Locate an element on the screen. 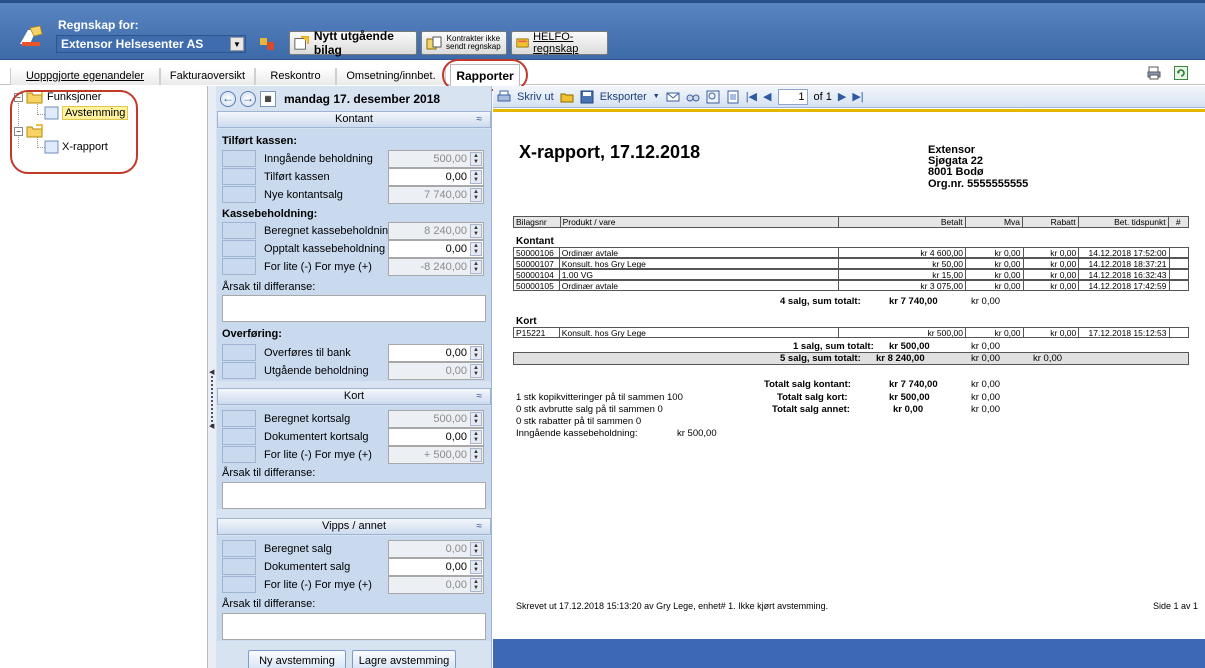  users-icon is located at coordinates (267, 44).